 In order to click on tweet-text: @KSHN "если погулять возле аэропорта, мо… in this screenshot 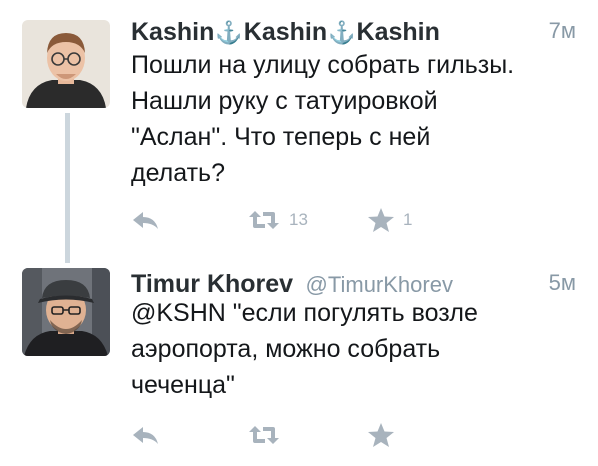, I will do `click(304, 349)`.